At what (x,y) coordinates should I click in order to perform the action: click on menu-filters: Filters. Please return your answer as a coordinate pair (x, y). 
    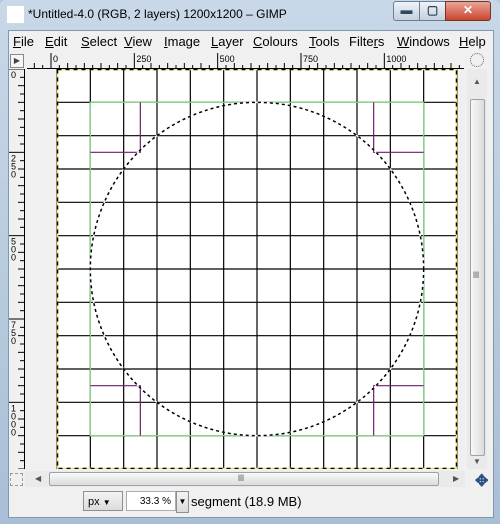
    Looking at the image, I should click on (366, 41).